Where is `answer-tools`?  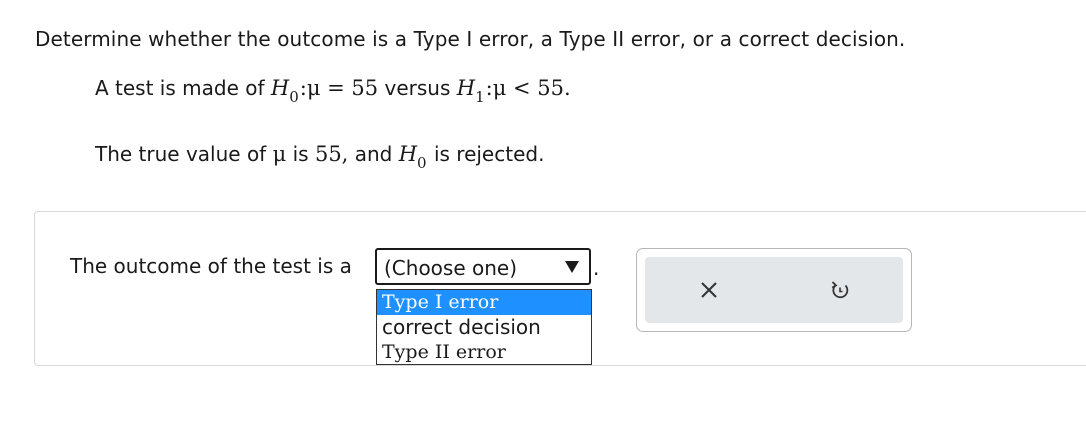
answer-tools is located at coordinates (774, 290).